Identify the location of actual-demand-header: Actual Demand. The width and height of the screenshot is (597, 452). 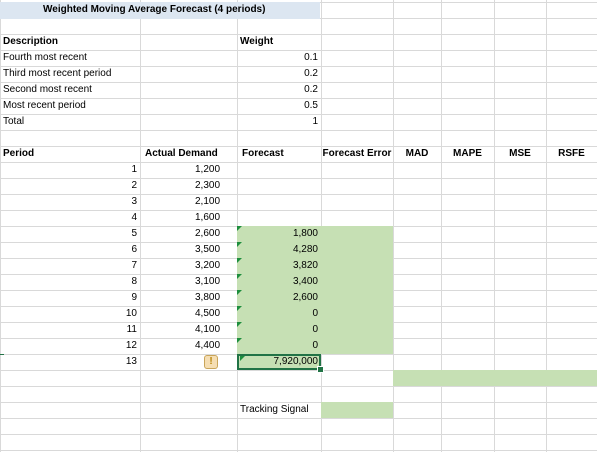
(189, 154).